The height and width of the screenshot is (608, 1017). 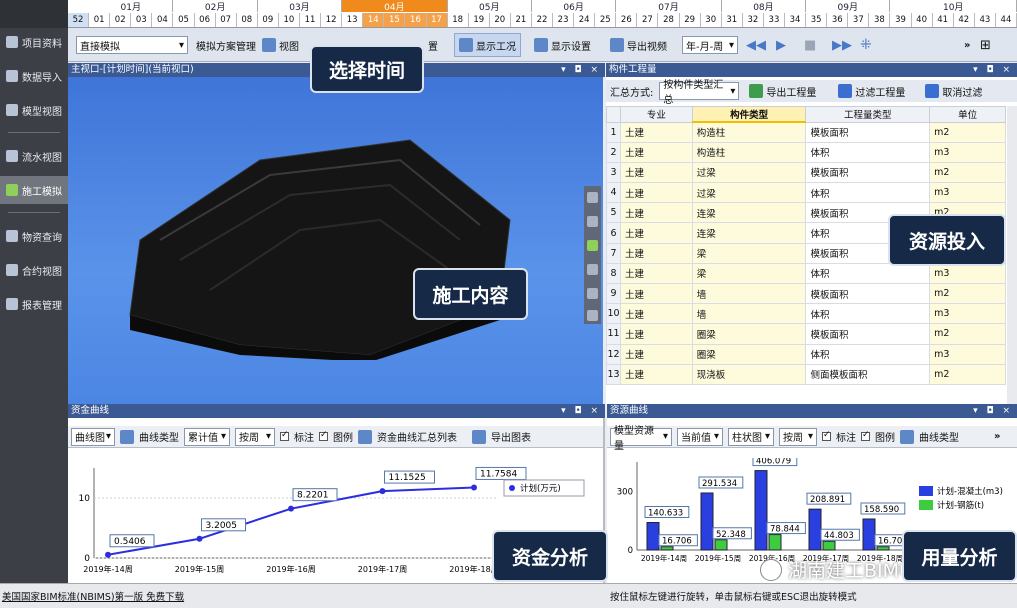 I want to click on timeline-week: 03, so click(x=142, y=20).